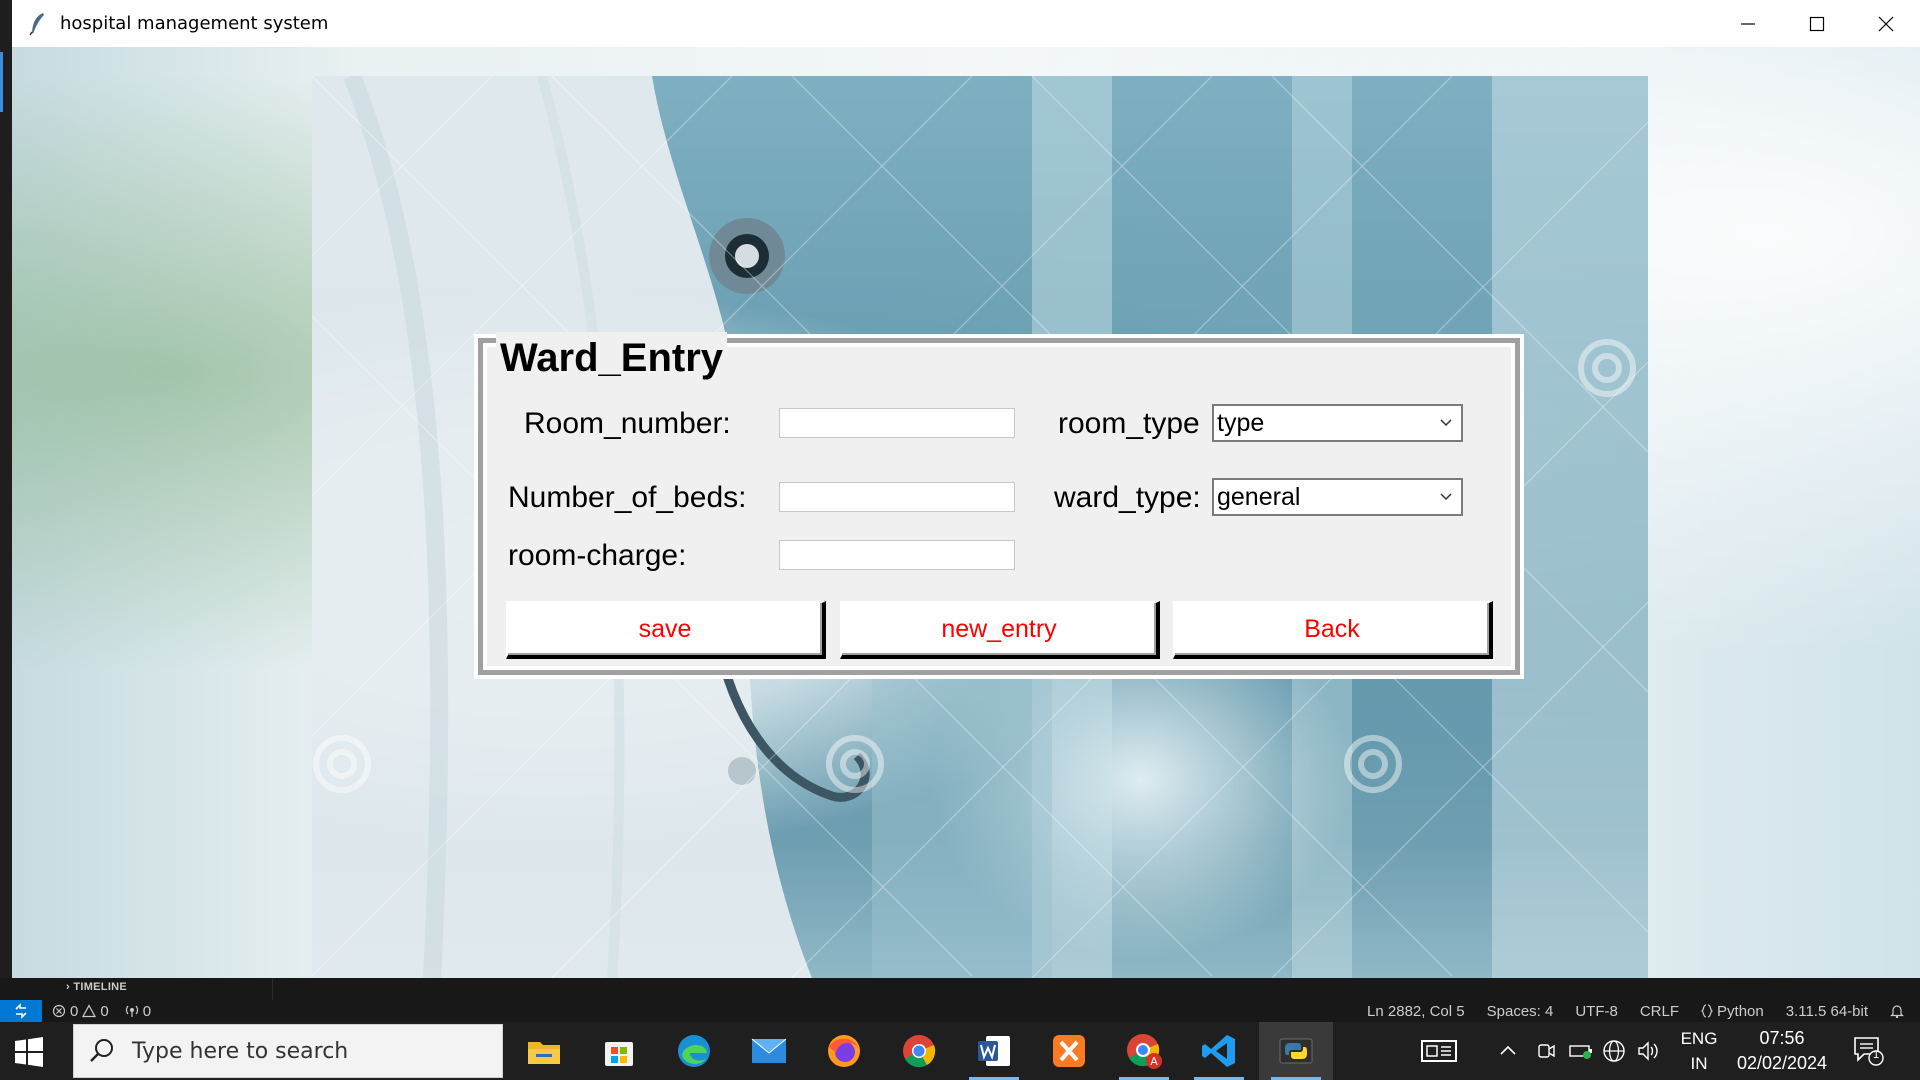 This screenshot has height=1080, width=1920. I want to click on search-icon, so click(101, 1050).